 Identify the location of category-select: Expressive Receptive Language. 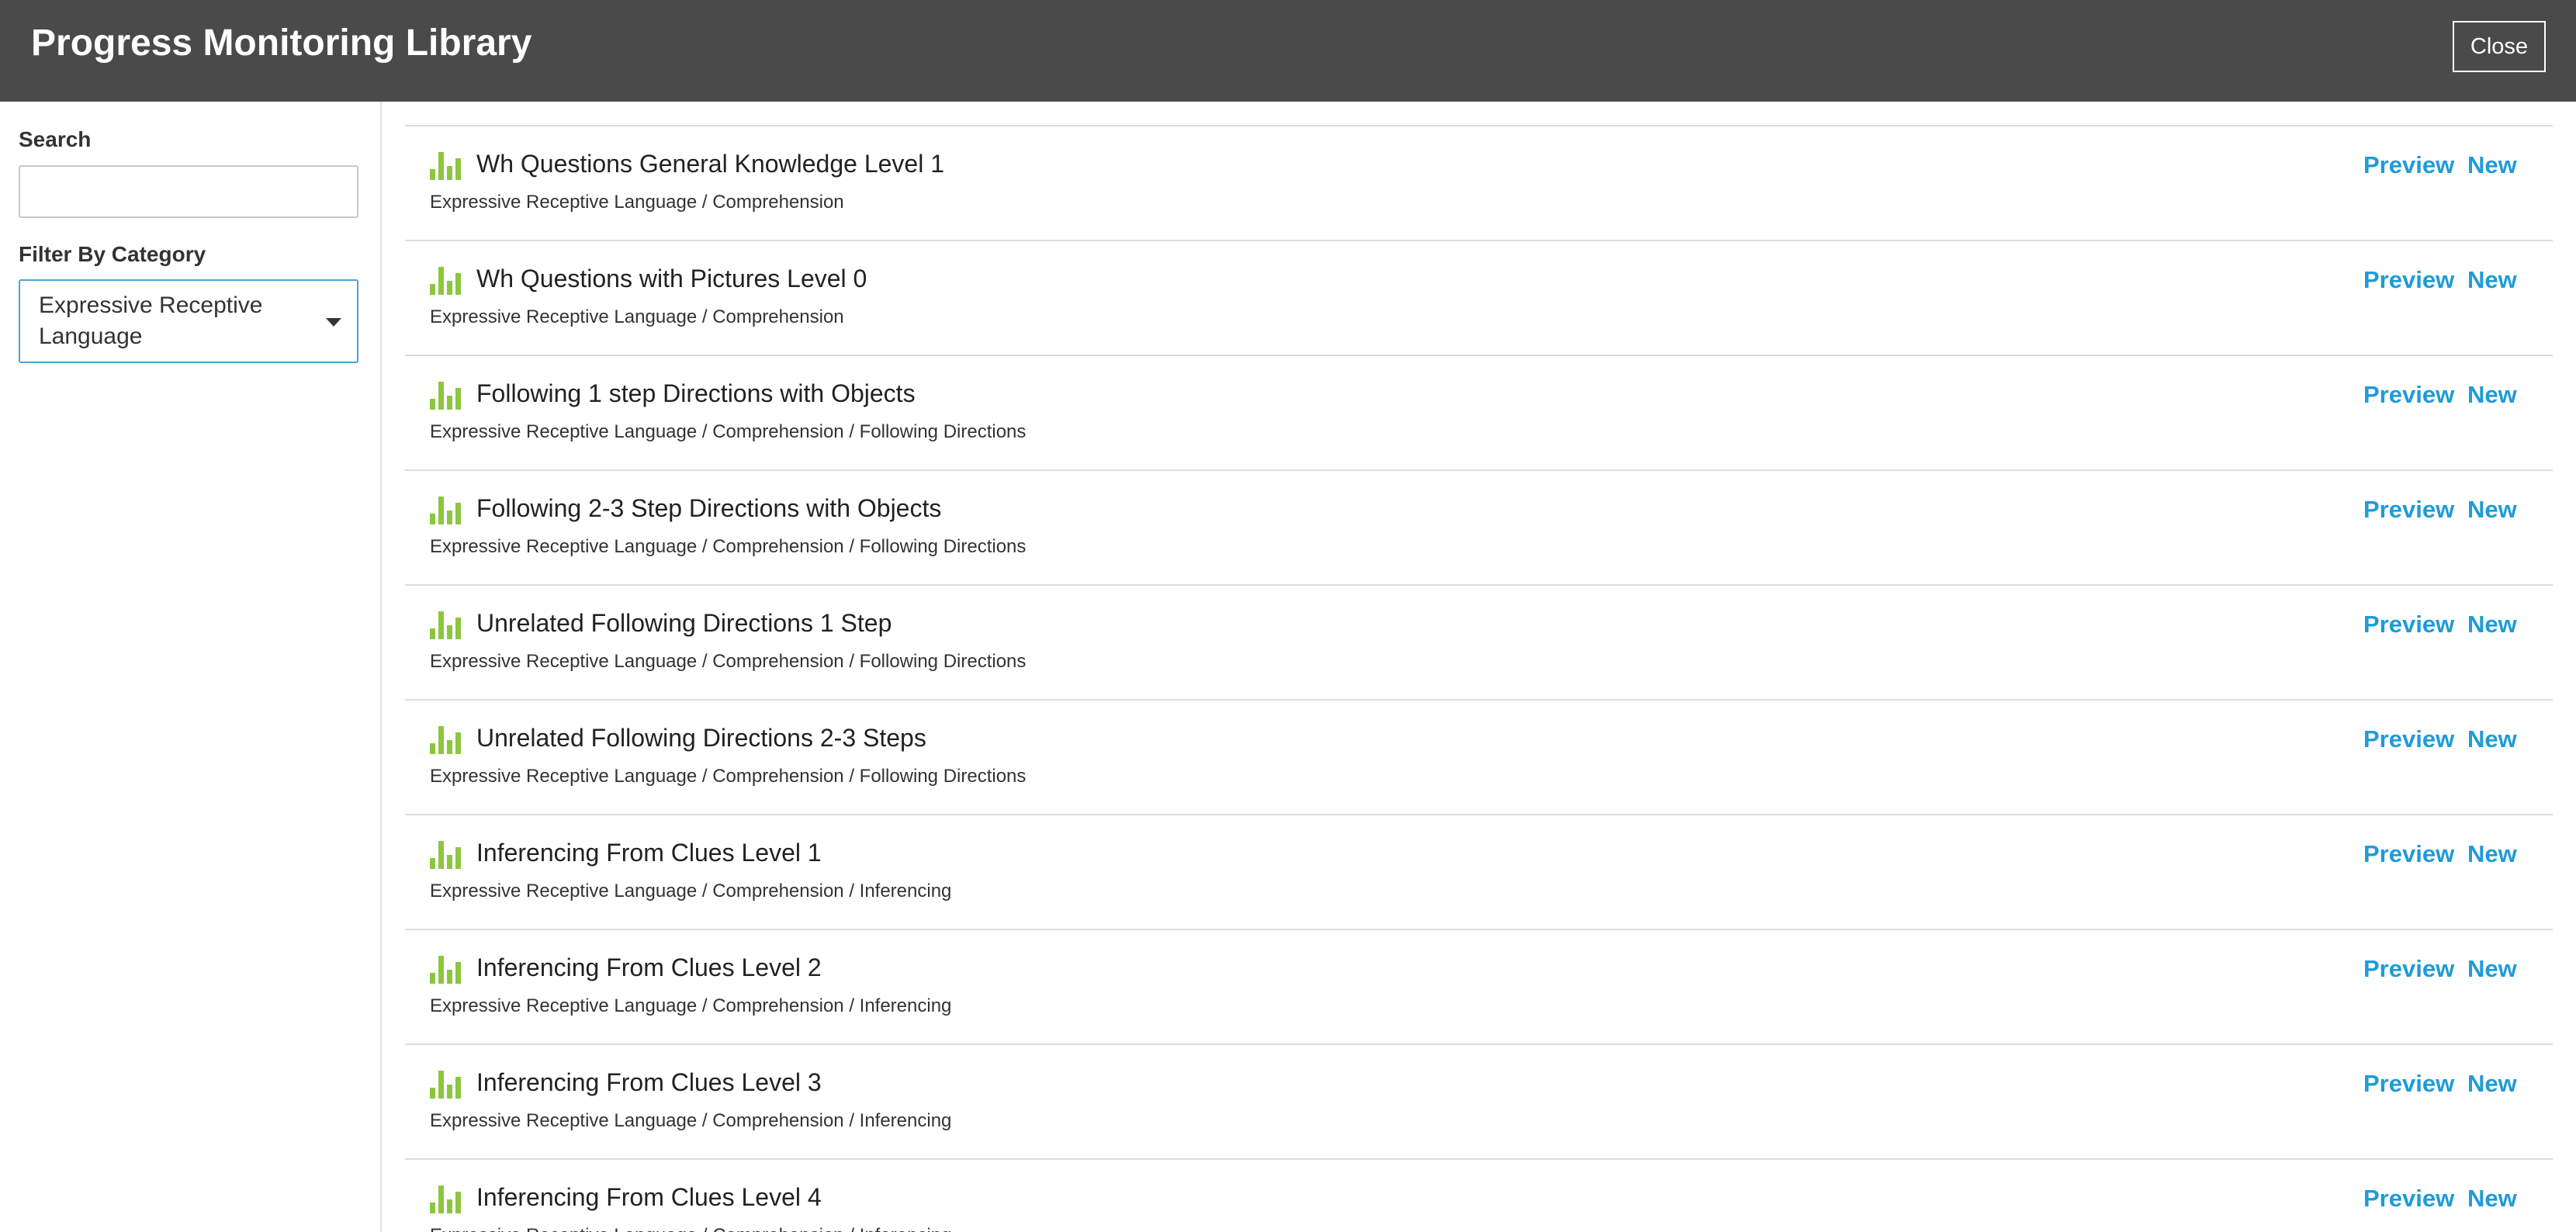
(188, 321).